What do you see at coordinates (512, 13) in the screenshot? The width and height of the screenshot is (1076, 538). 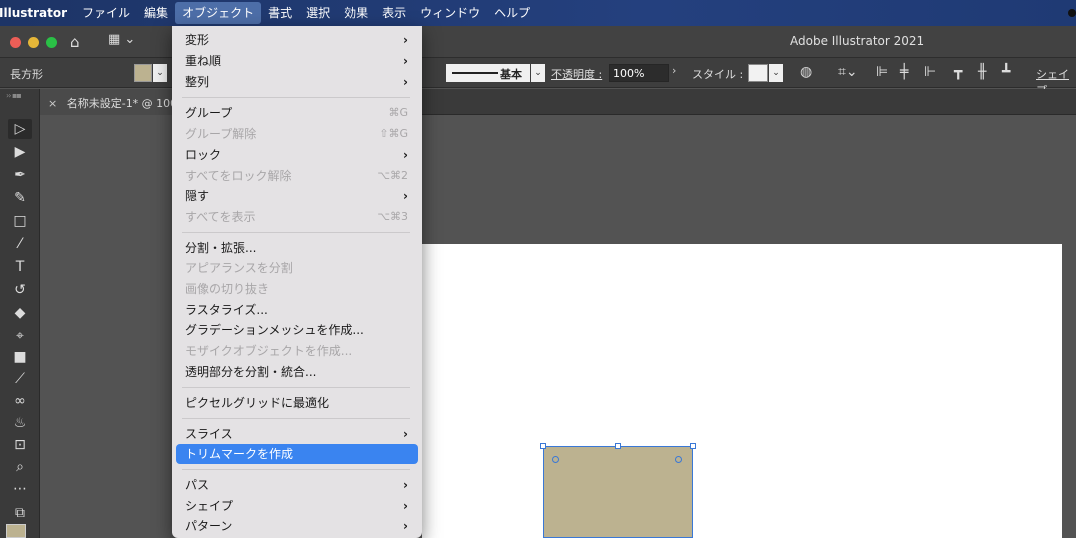 I see `menu-help: ヘルプ` at bounding box center [512, 13].